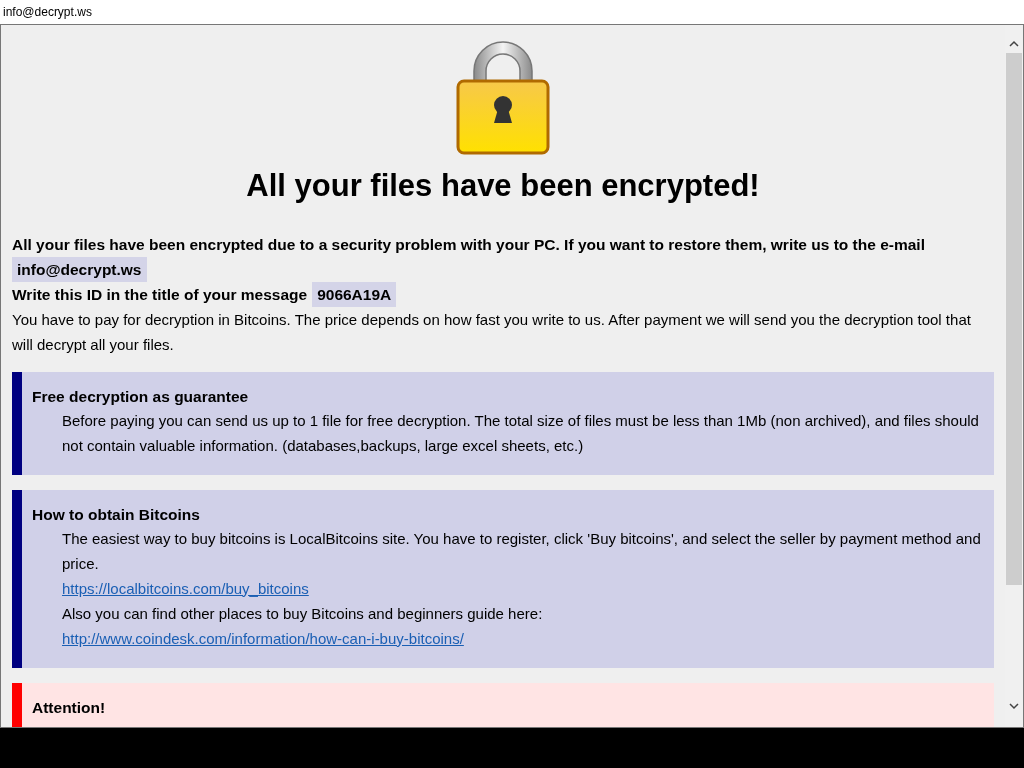 This screenshot has width=1024, height=768. Describe the element at coordinates (1014, 44) in the screenshot. I see `scroll-up-icon` at that location.